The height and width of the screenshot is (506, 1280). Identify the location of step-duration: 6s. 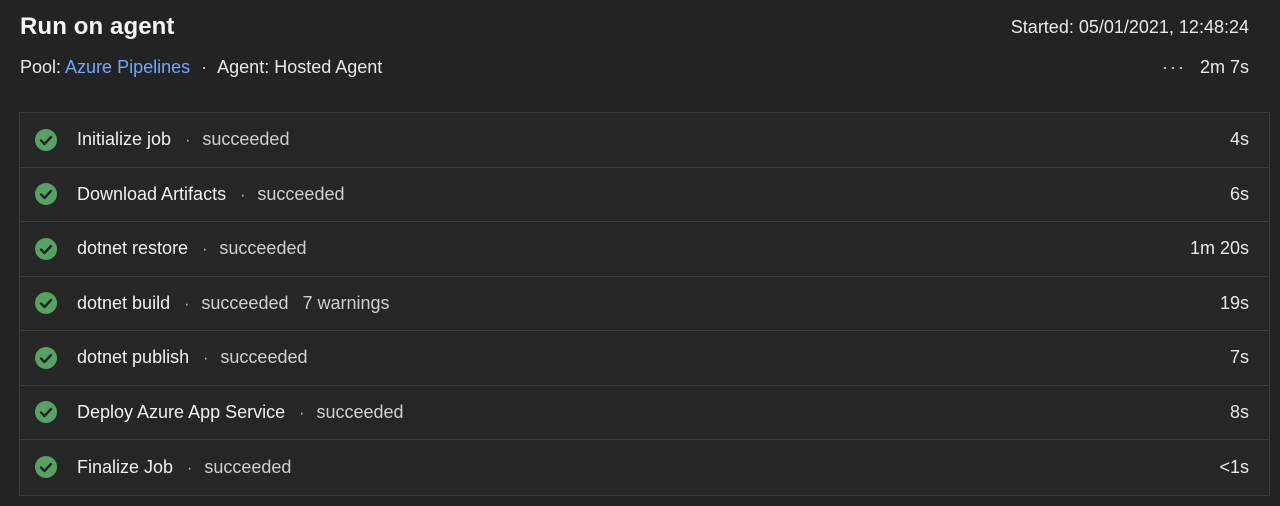
(1239, 193).